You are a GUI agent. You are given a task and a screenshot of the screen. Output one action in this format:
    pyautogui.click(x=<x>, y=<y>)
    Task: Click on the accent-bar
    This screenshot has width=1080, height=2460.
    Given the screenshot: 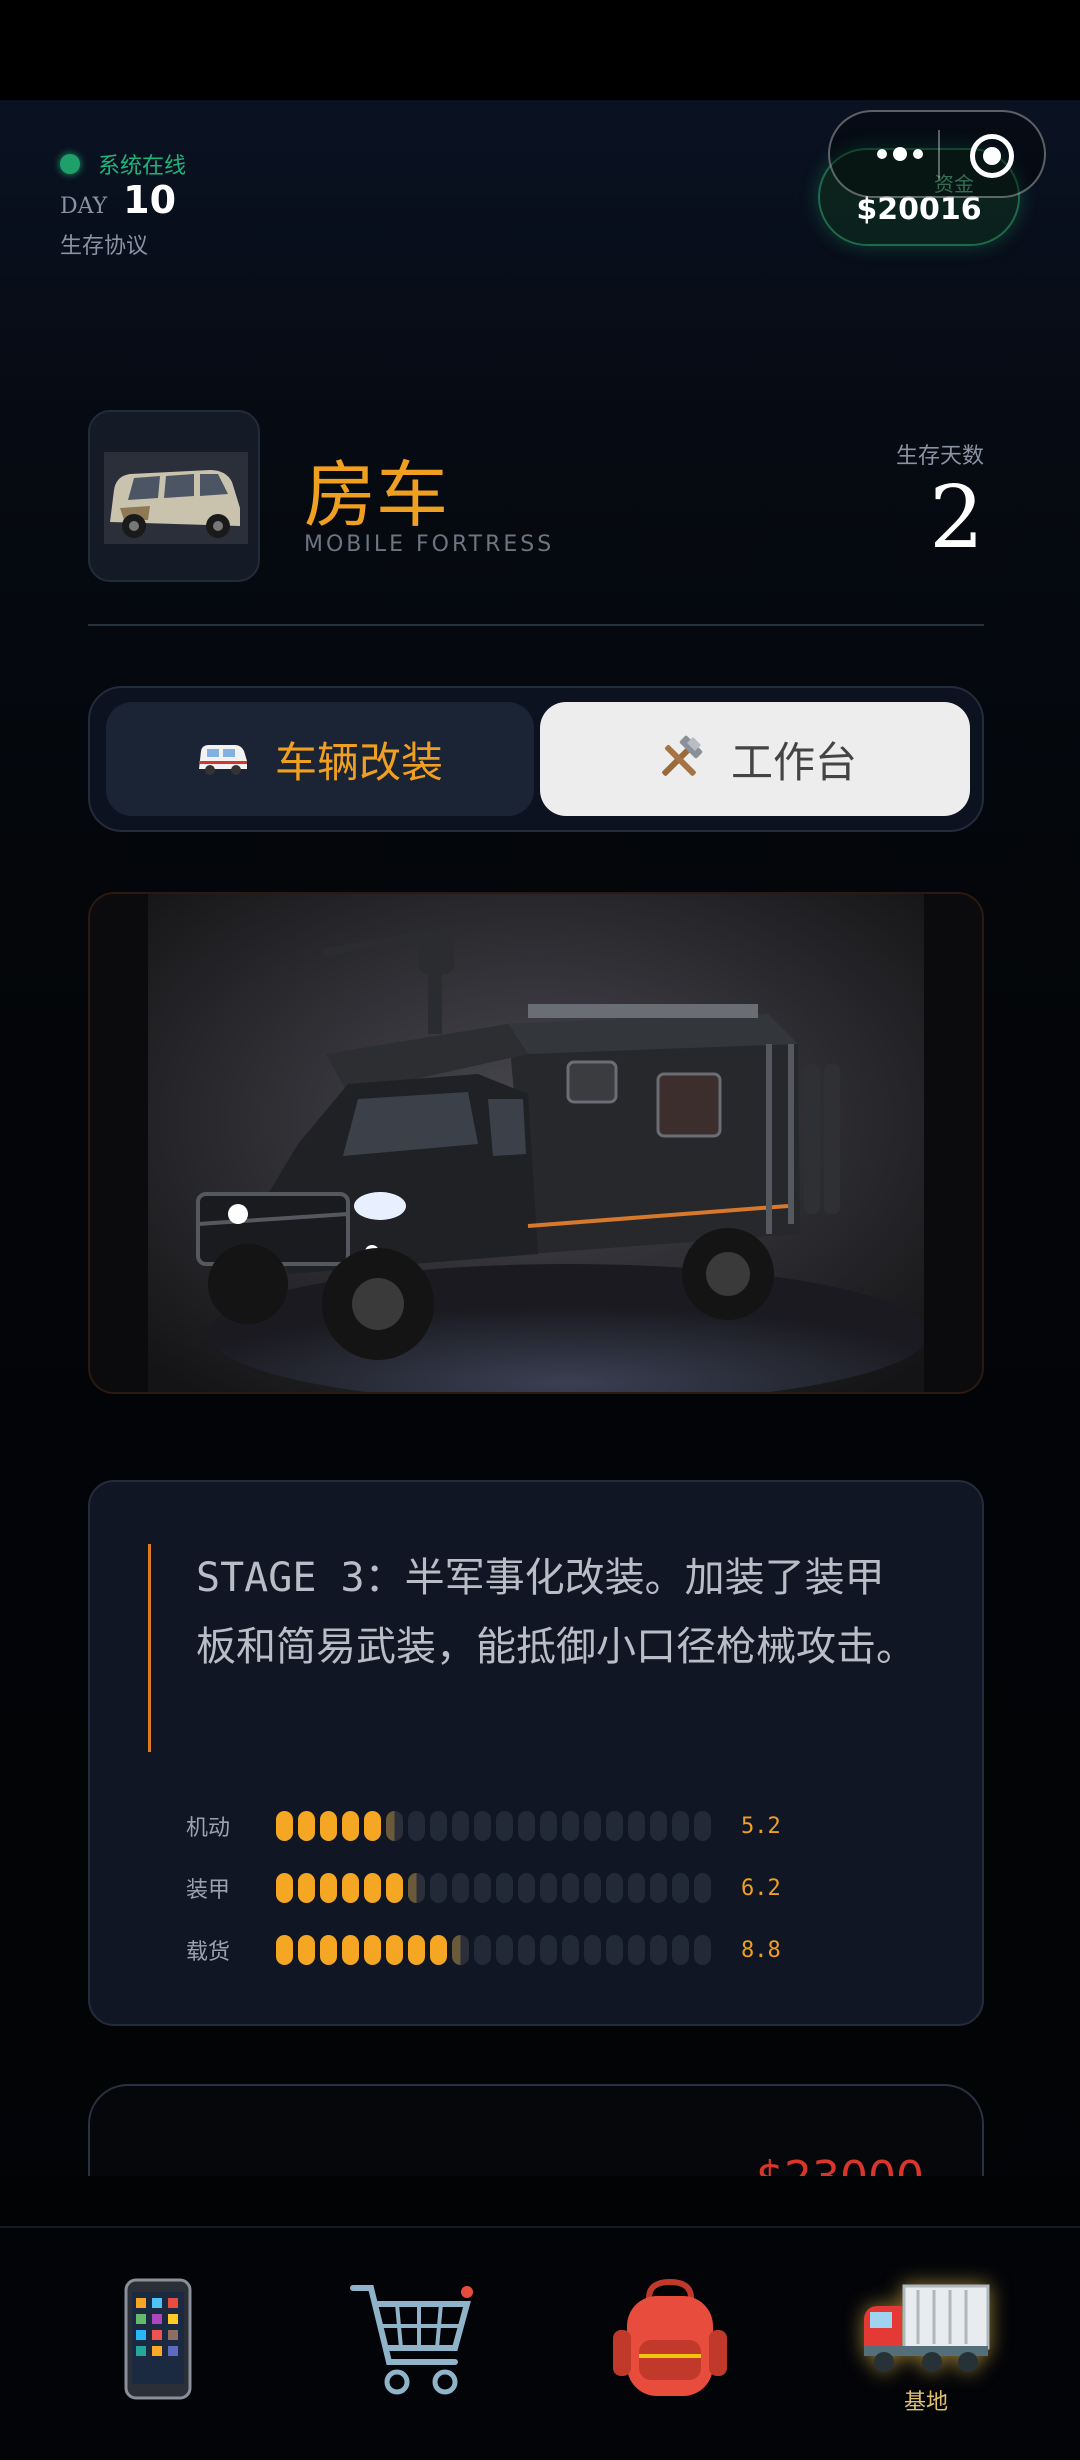 What is the action you would take?
    pyautogui.click(x=149, y=1648)
    